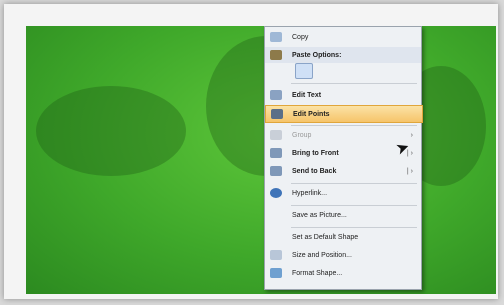 This screenshot has width=504, height=305. Describe the element at coordinates (343, 95) in the screenshot. I see `menu-item-edit-text: Edit Text` at that location.